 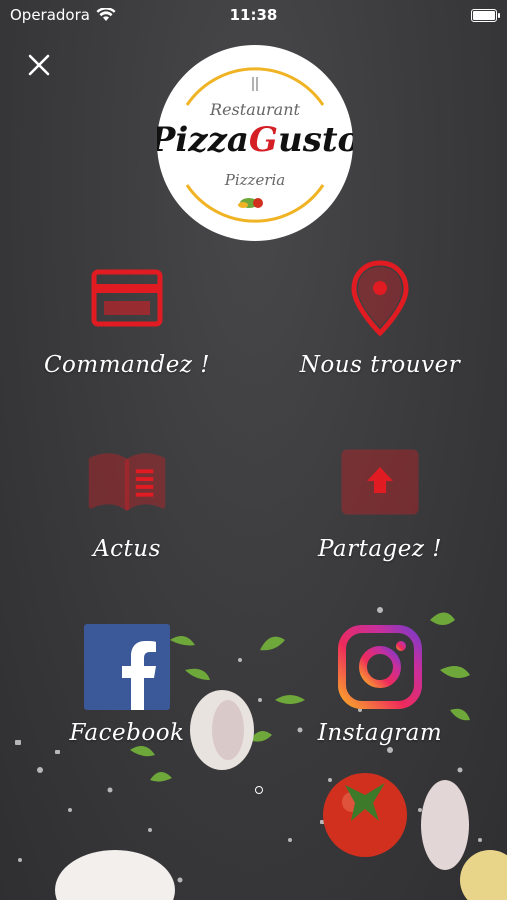 I want to click on share-upload-icon, so click(x=380, y=482).